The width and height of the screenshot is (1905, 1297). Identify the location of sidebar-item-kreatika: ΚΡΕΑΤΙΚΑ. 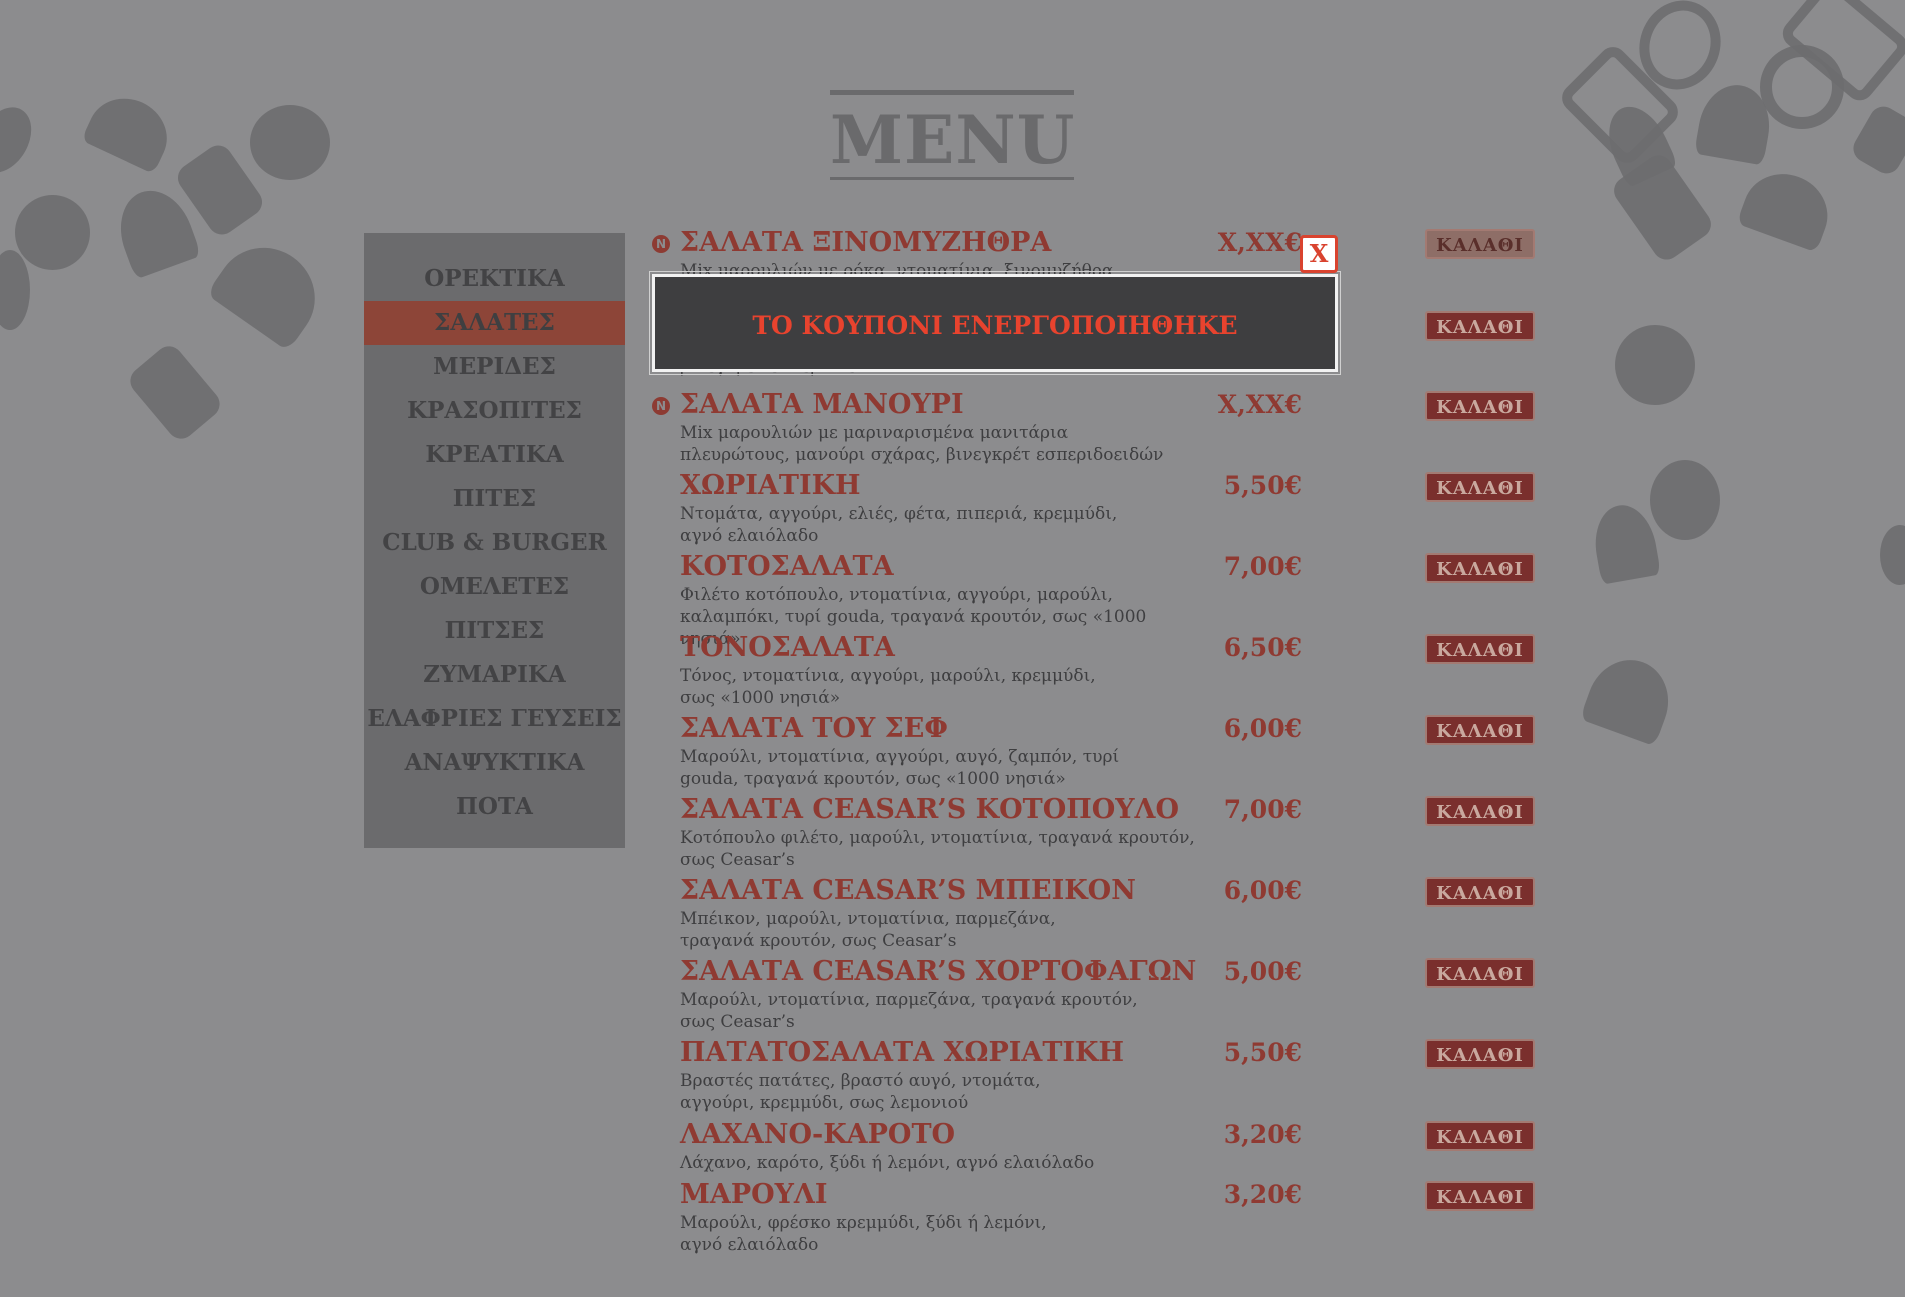
(494, 455).